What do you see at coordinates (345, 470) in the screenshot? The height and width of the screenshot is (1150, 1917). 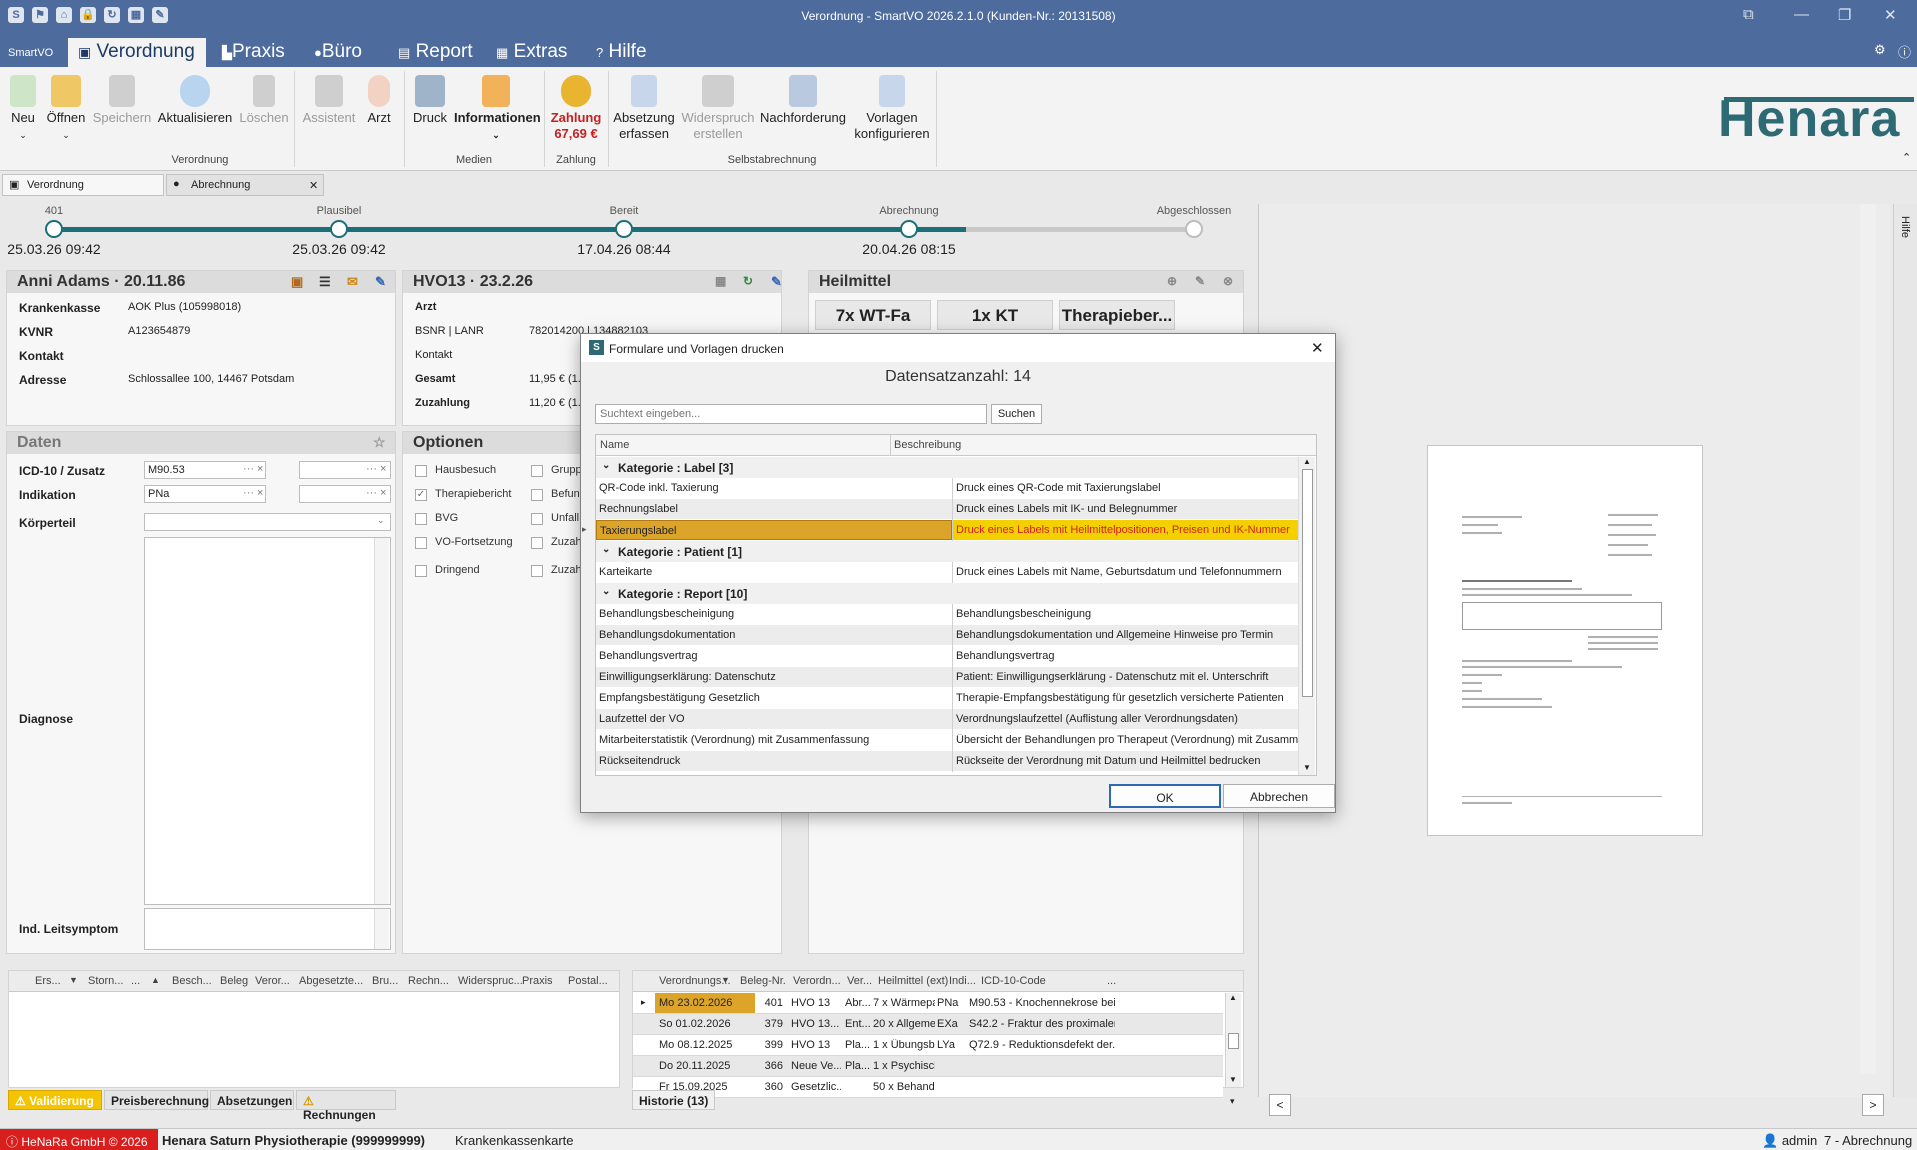 I see `icd-zusatz-input: ··· ×` at bounding box center [345, 470].